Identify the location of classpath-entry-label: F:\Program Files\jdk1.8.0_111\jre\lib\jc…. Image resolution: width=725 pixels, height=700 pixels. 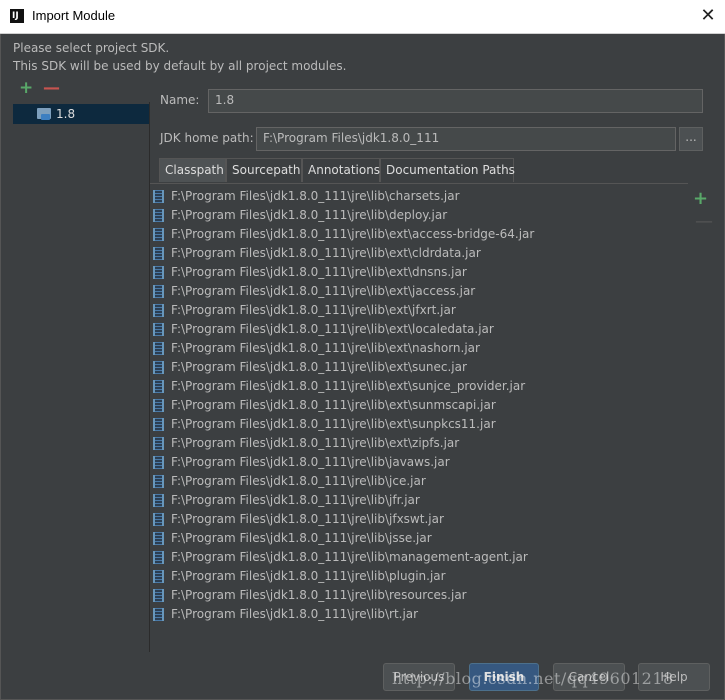
(298, 481).